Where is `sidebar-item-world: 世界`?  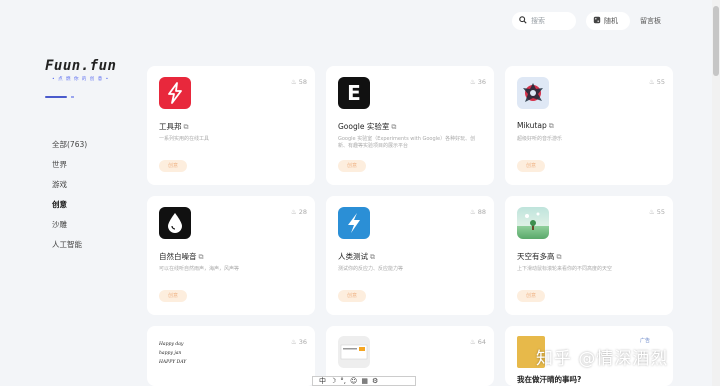
sidebar-item-world: 世界 is located at coordinates (69, 168).